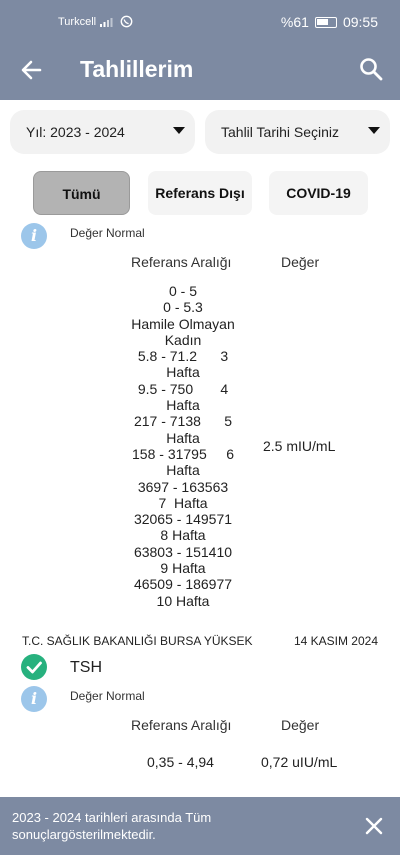  I want to click on range-line: 217 - 7138 5, so click(183, 421).